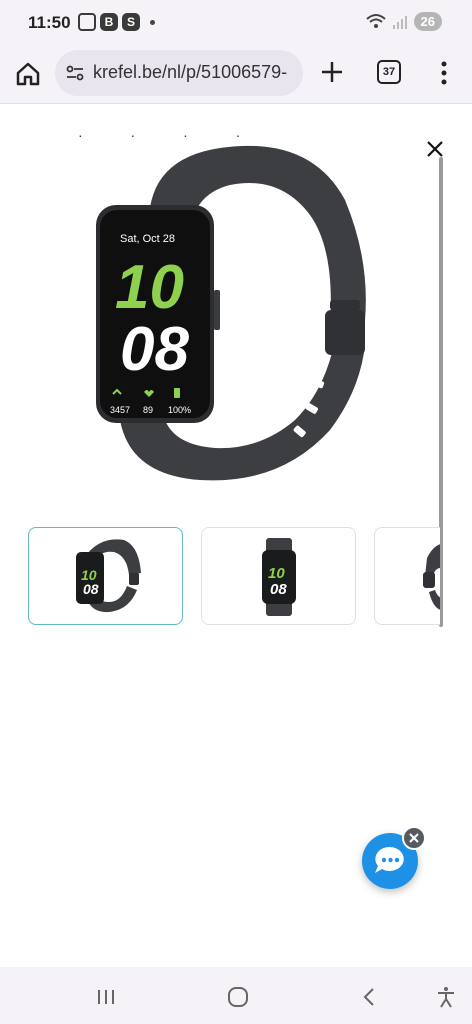  I want to click on browser-toolbar: krefel.be/nl/p/51006579- 37, so click(236, 74).